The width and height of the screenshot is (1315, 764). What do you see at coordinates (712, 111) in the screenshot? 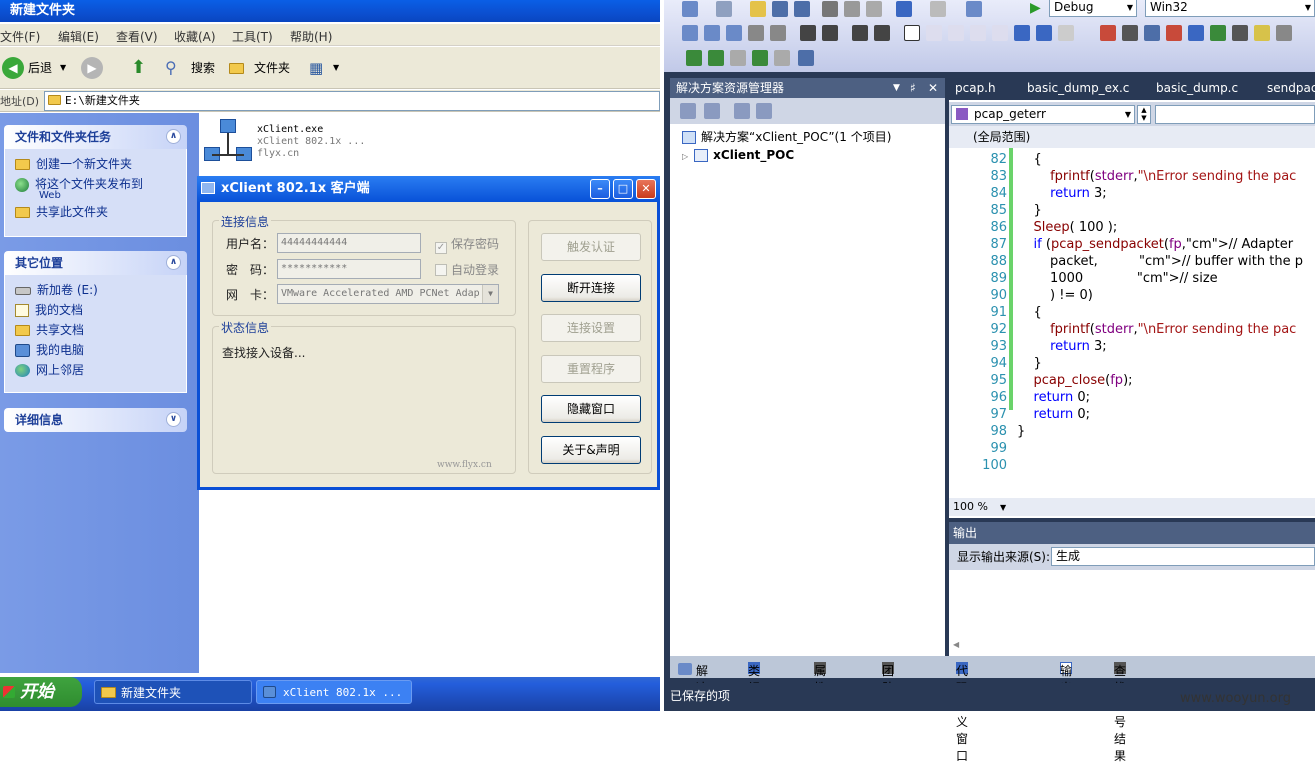
I see `show-all-files-icon` at bounding box center [712, 111].